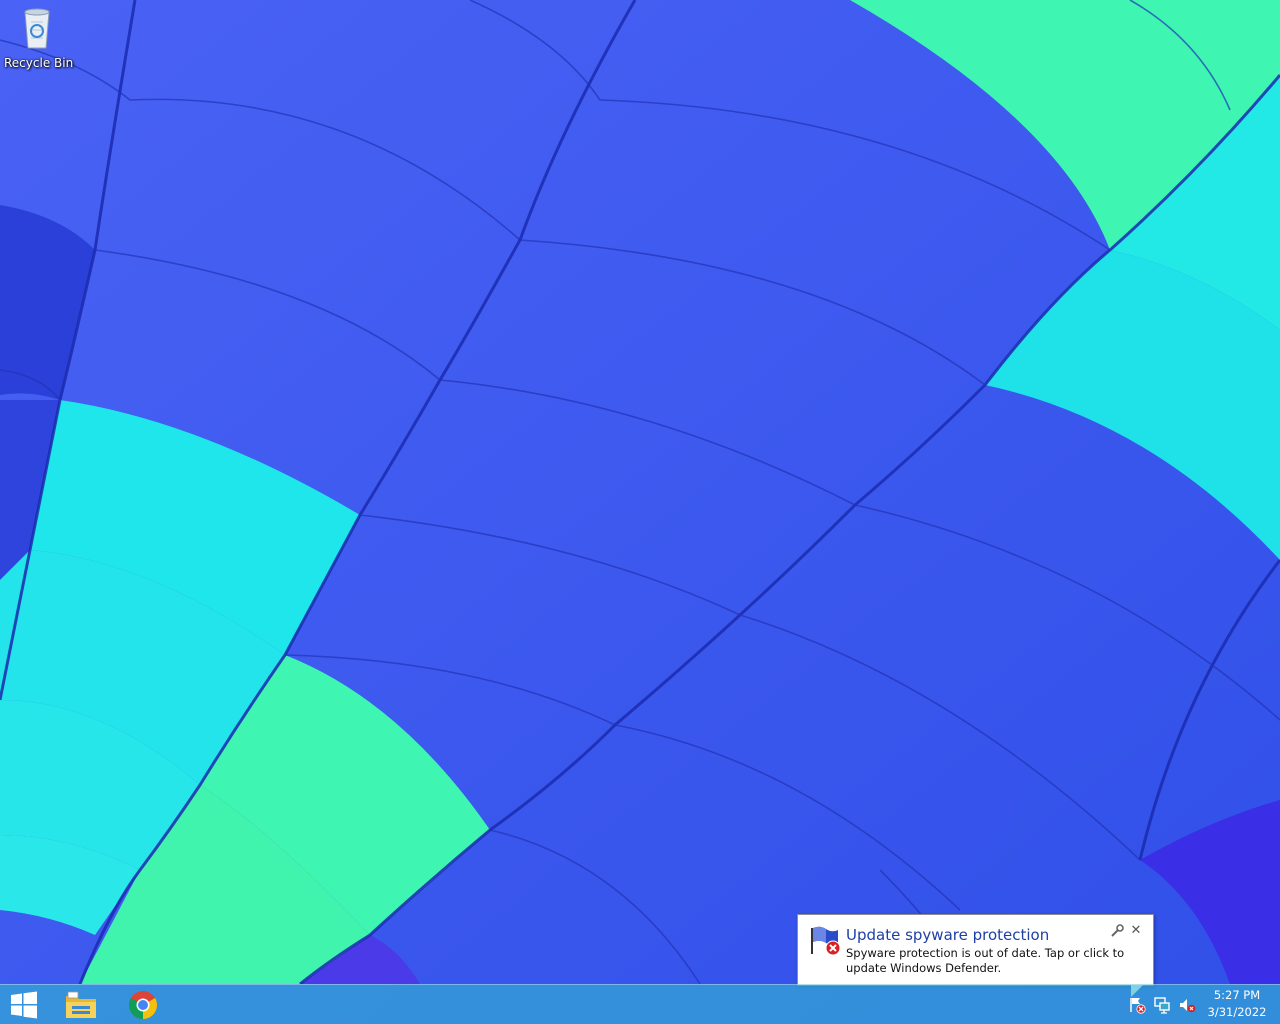  I want to click on recycle-bin-icon, so click(37, 28).